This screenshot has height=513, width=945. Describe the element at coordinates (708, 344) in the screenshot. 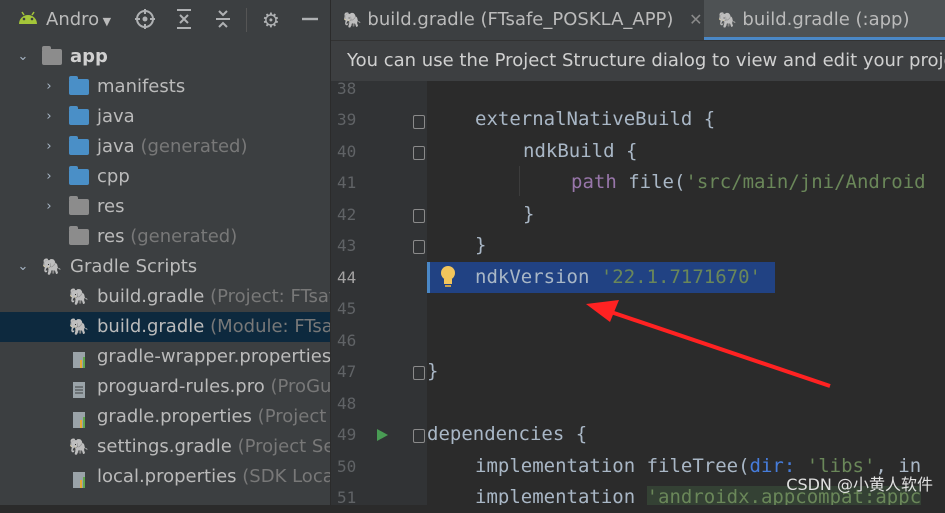

I see `annotation-arrow` at that location.